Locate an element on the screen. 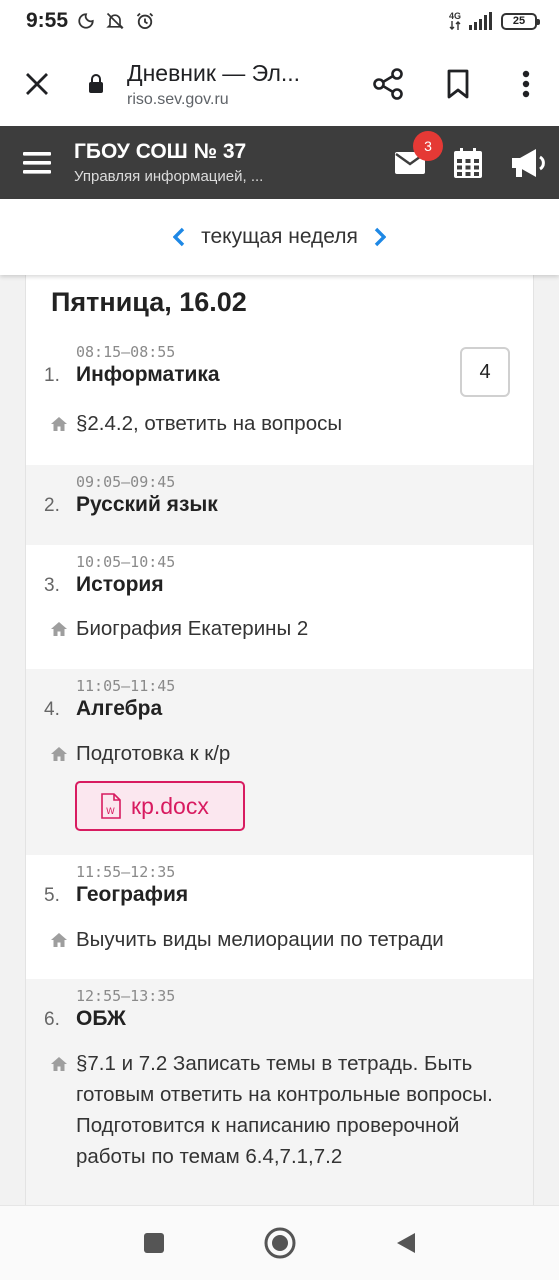  status-bar: 9:55 4G 25 is located at coordinates (279, 21).